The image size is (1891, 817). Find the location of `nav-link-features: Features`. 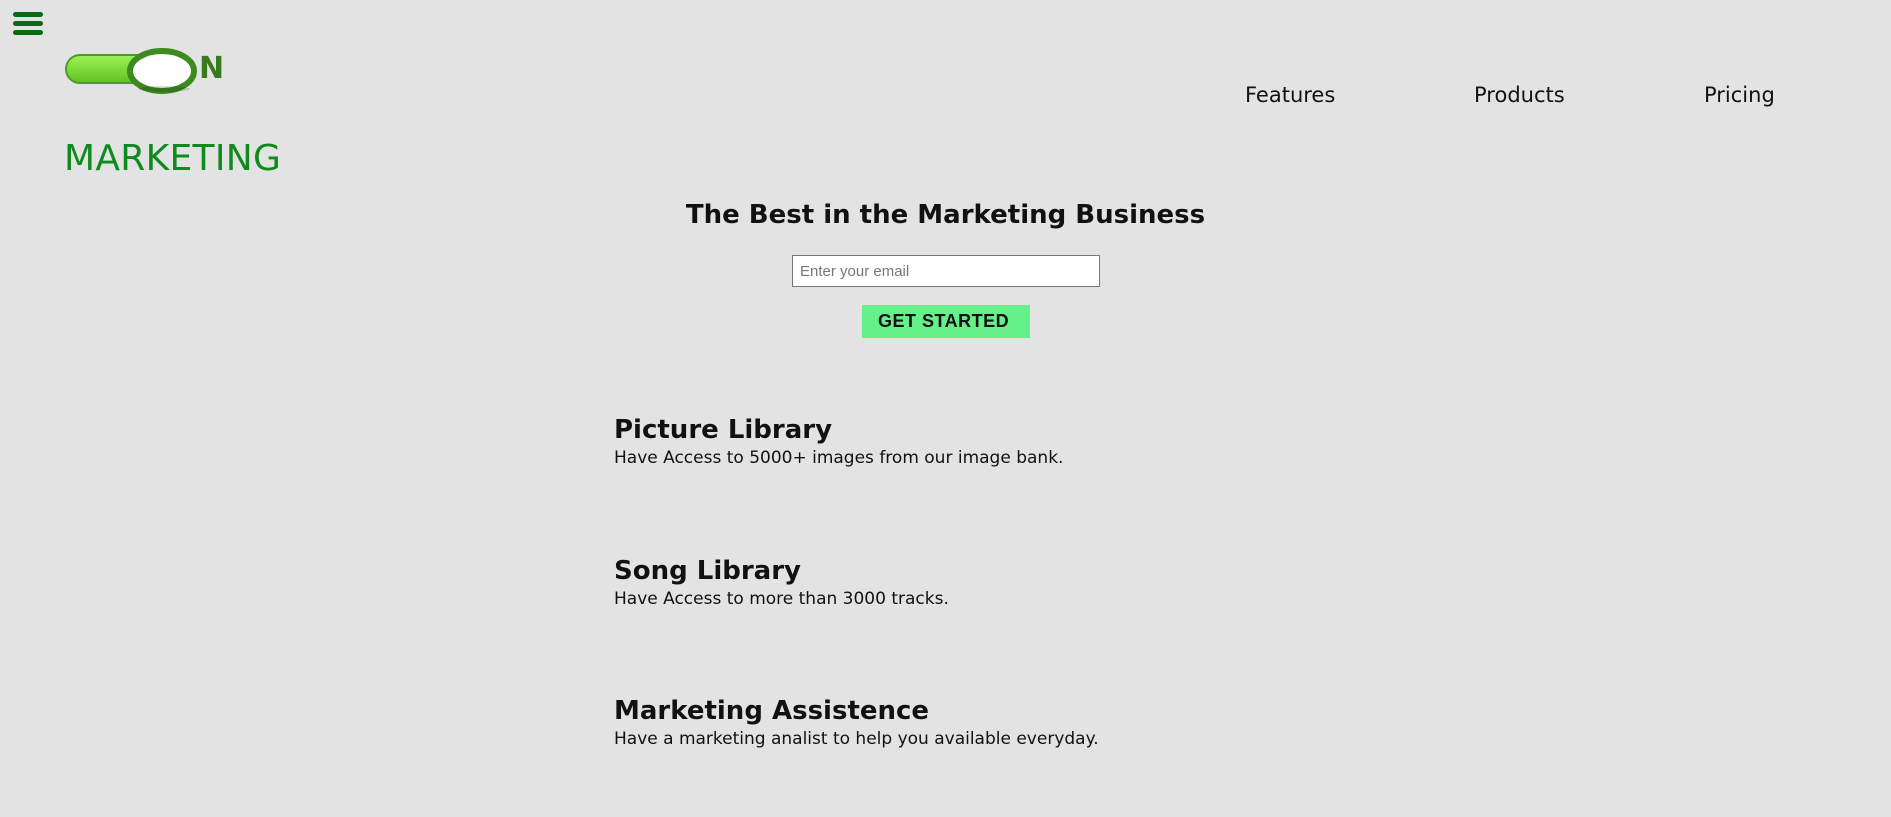

nav-link-features: Features is located at coordinates (1290, 95).